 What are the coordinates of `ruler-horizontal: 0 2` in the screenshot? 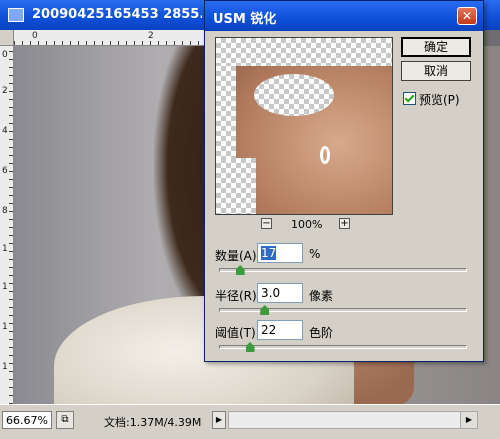 It's located at (114, 38).